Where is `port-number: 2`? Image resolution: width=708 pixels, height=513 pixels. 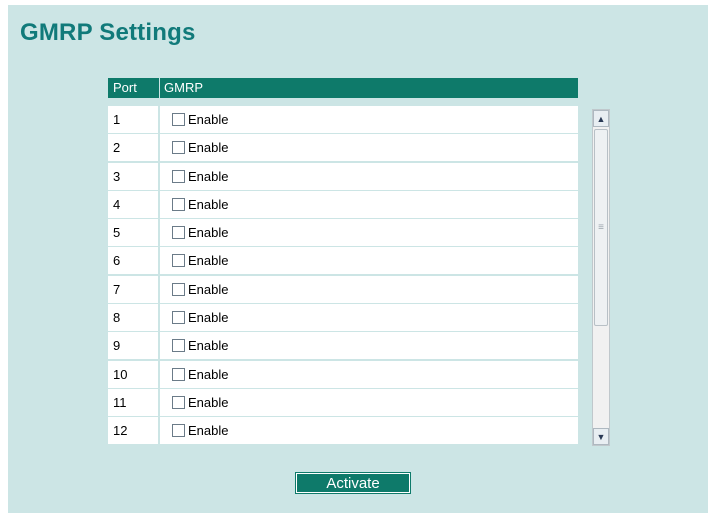
port-number: 2 is located at coordinates (134, 148).